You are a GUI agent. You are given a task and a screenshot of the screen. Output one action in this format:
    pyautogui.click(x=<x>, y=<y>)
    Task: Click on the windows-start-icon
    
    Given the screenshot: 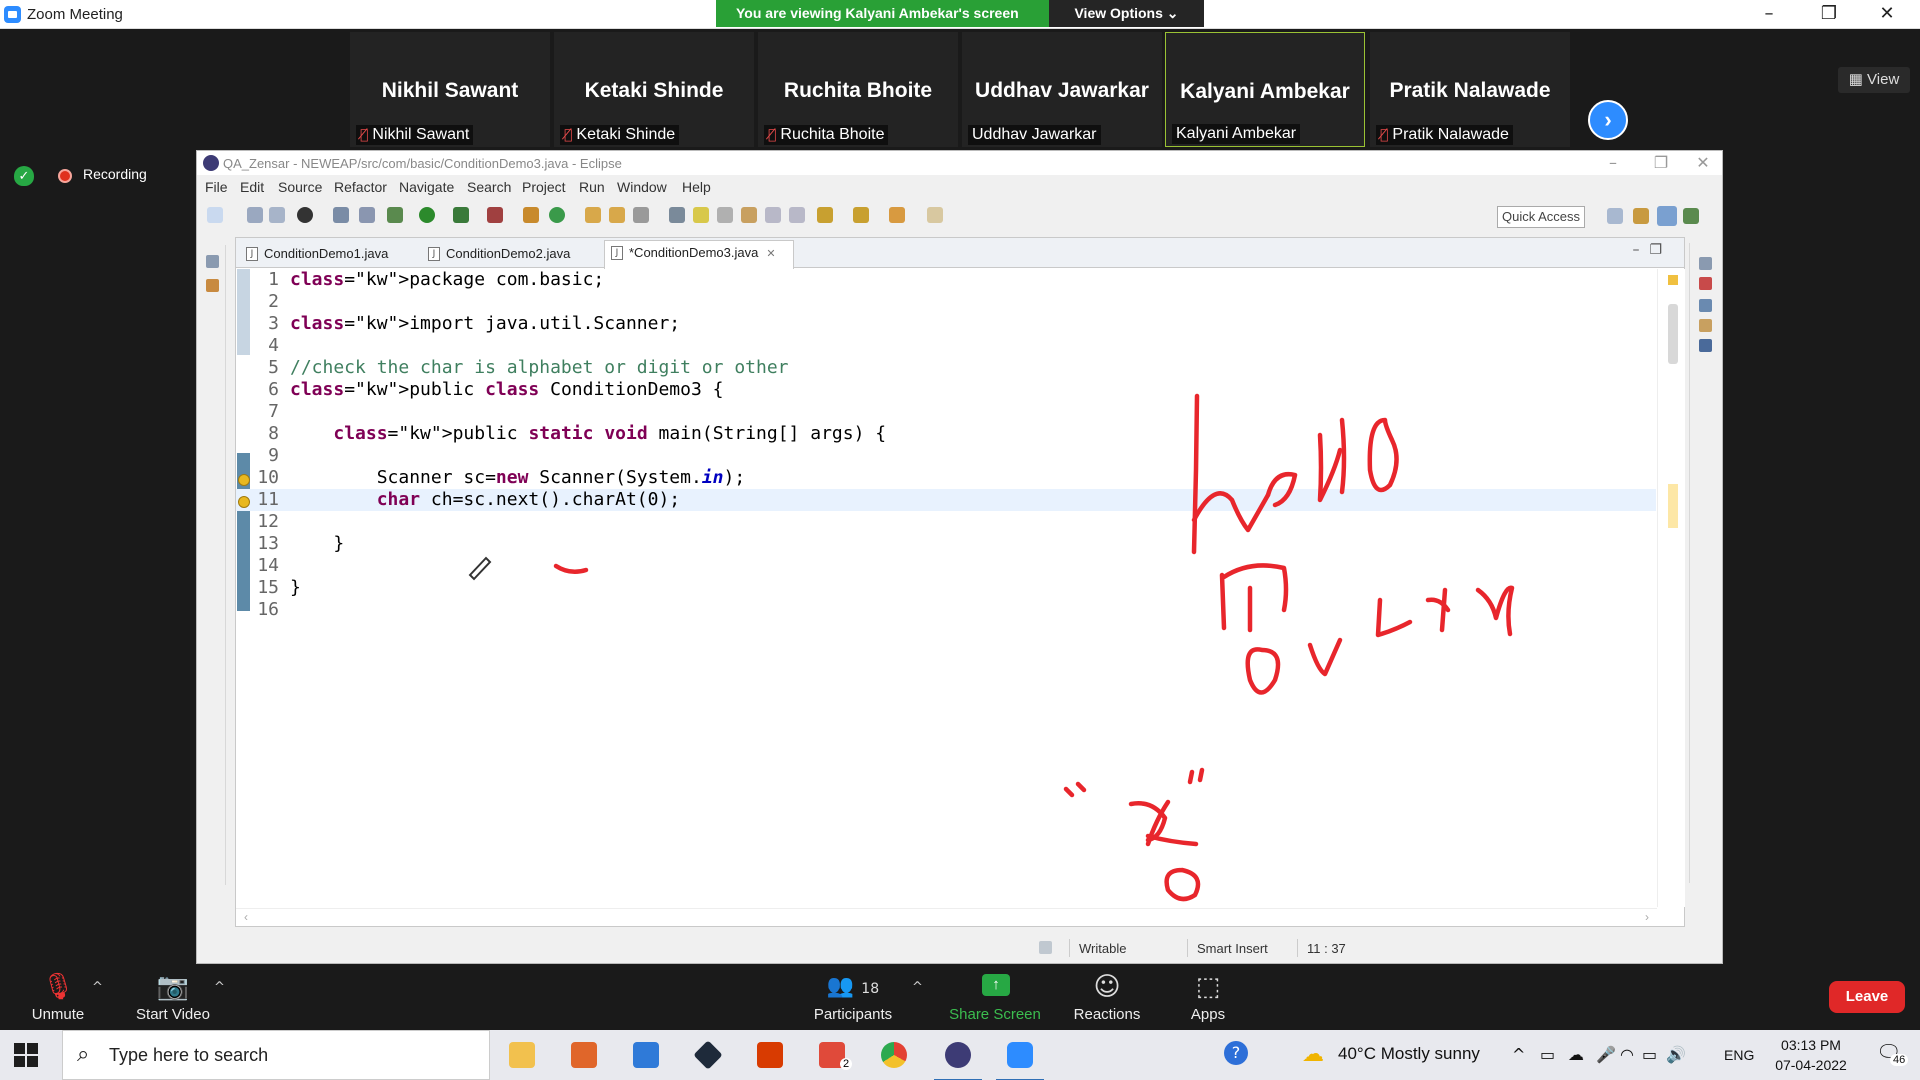 What is the action you would take?
    pyautogui.click(x=26, y=1055)
    